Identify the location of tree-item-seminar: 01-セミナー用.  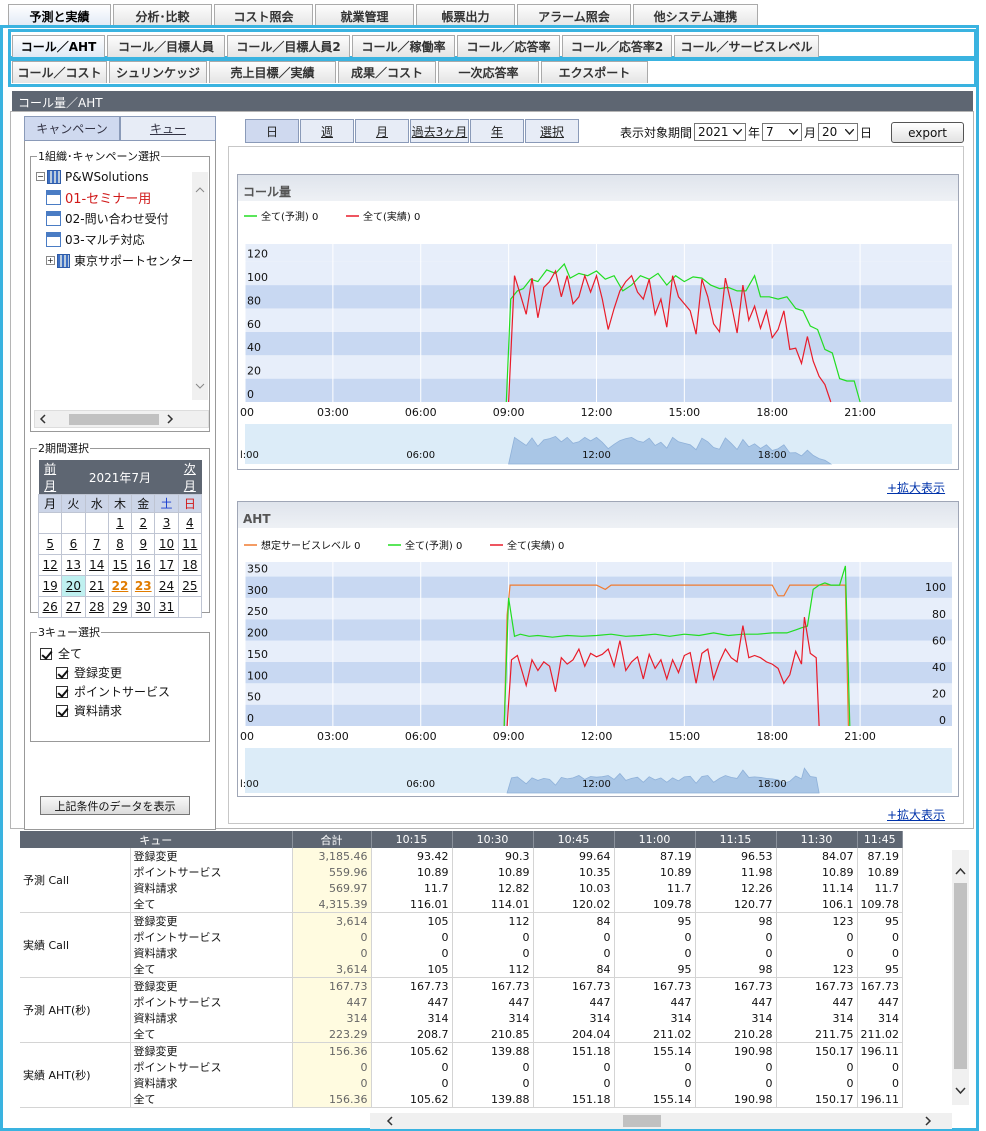
(115, 197).